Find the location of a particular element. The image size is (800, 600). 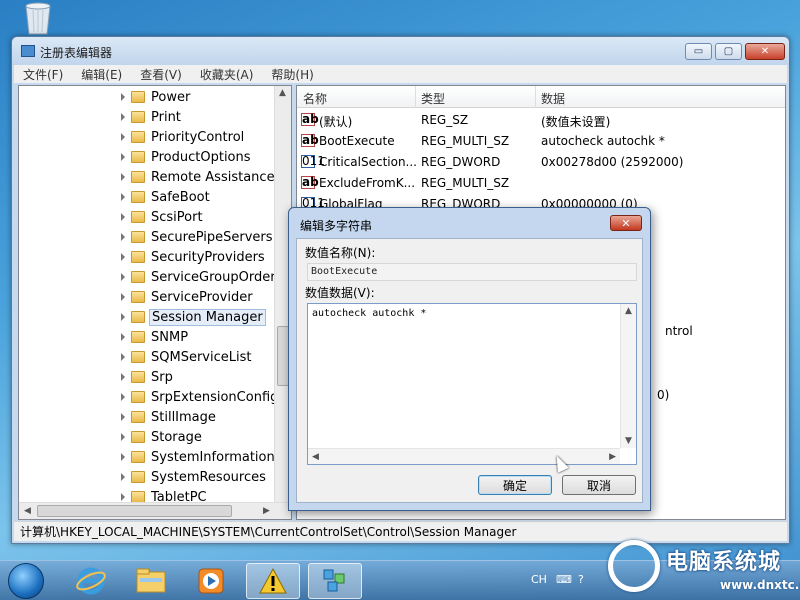

tree-item: Session Manager is located at coordinates (193, 317).